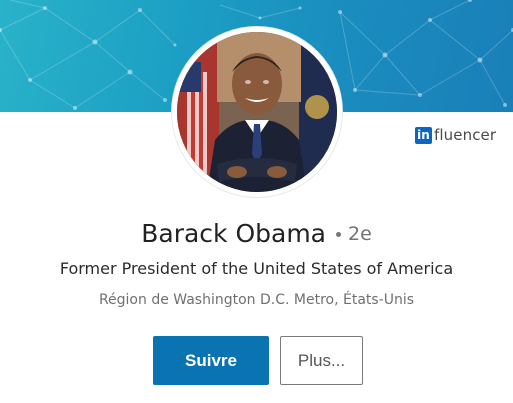 Image resolution: width=513 pixels, height=403 pixels. I want to click on avatar-photo, so click(257, 112).